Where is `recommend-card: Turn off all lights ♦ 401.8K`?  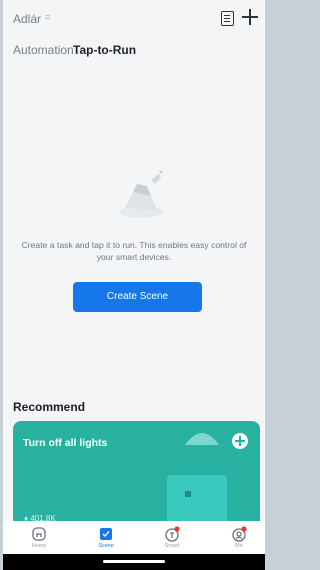
recommend-card: Turn off all lights ♦ 401.8K is located at coordinates (136, 476).